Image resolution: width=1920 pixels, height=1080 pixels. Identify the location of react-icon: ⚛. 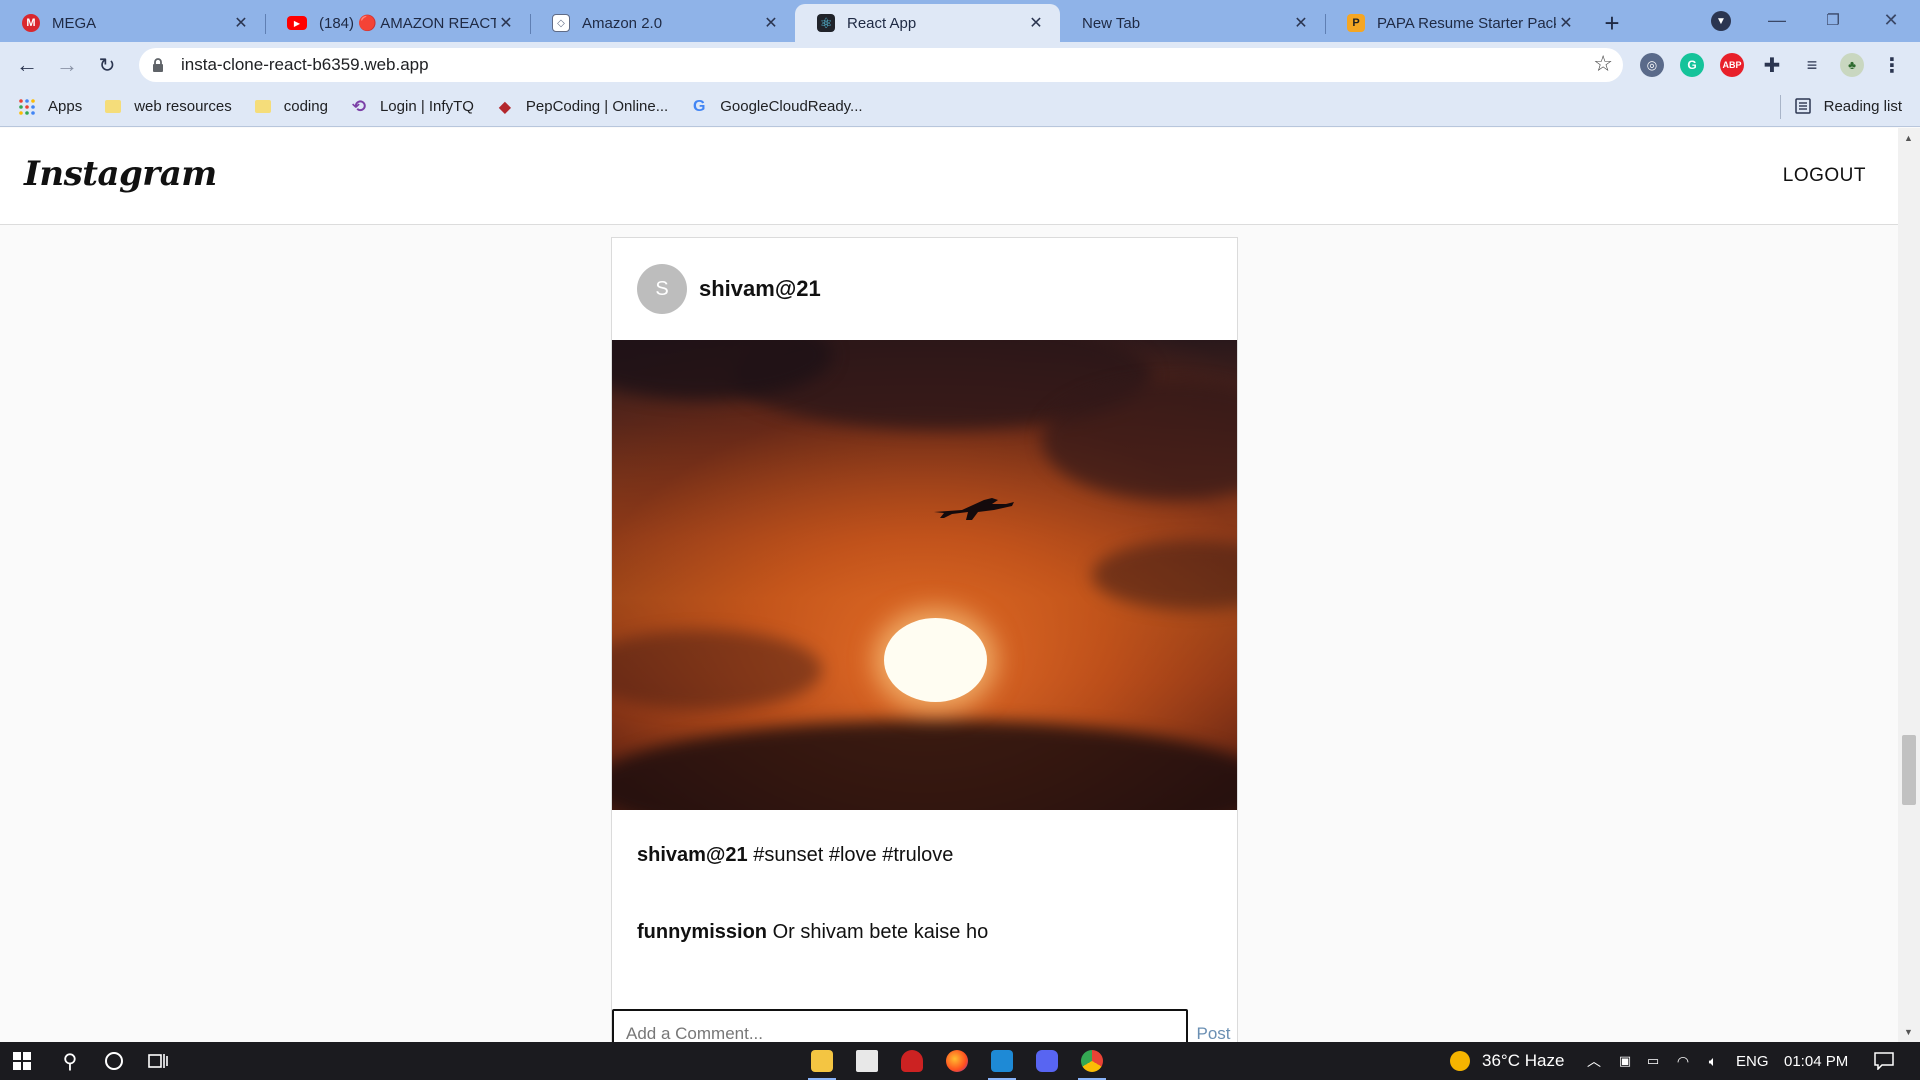
(826, 23).